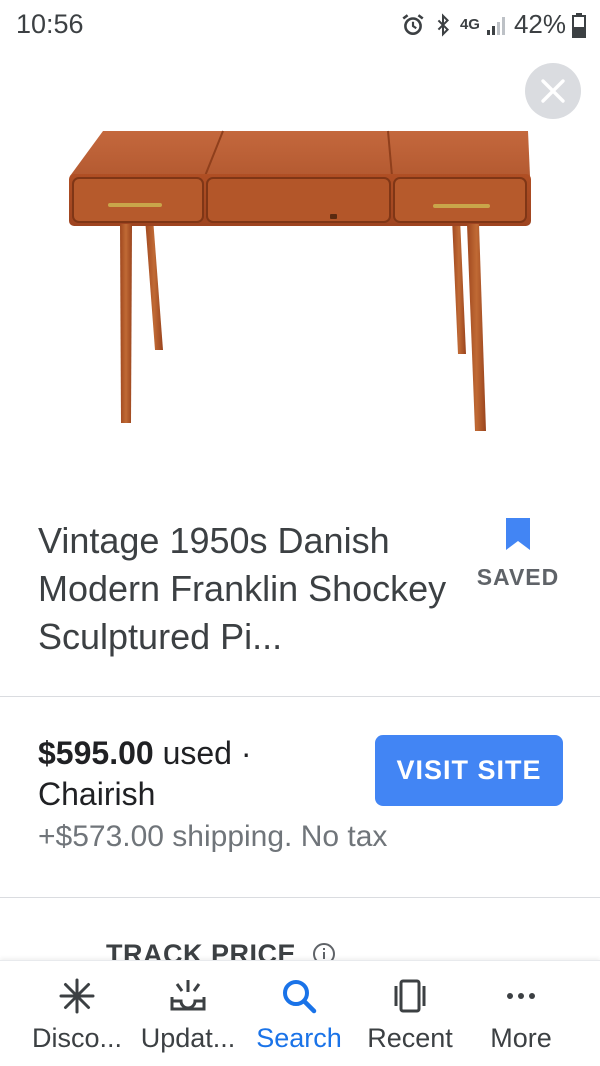  I want to click on updates-icon, so click(188, 995).